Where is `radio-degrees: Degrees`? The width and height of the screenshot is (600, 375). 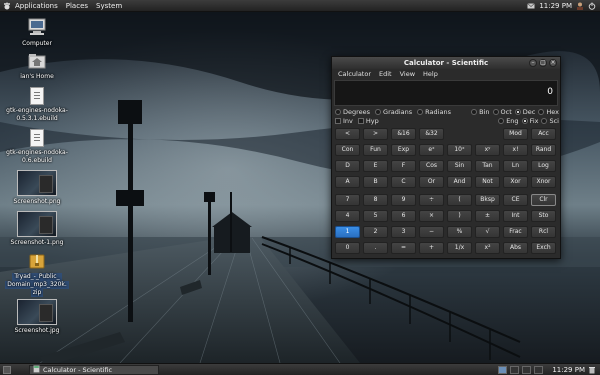 radio-degrees: Degrees is located at coordinates (352, 112).